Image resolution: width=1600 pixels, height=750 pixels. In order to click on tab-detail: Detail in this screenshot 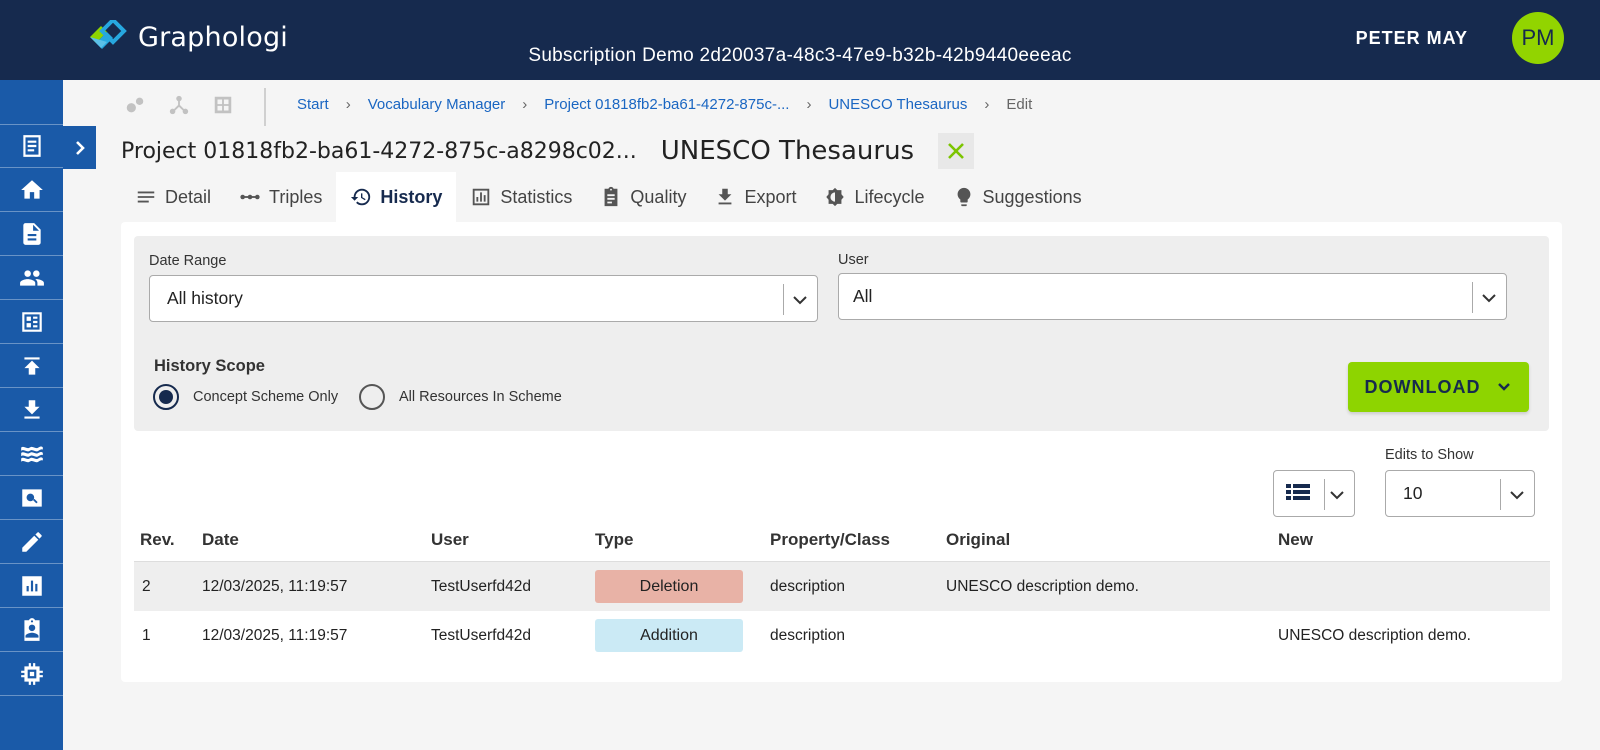, I will do `click(173, 197)`.